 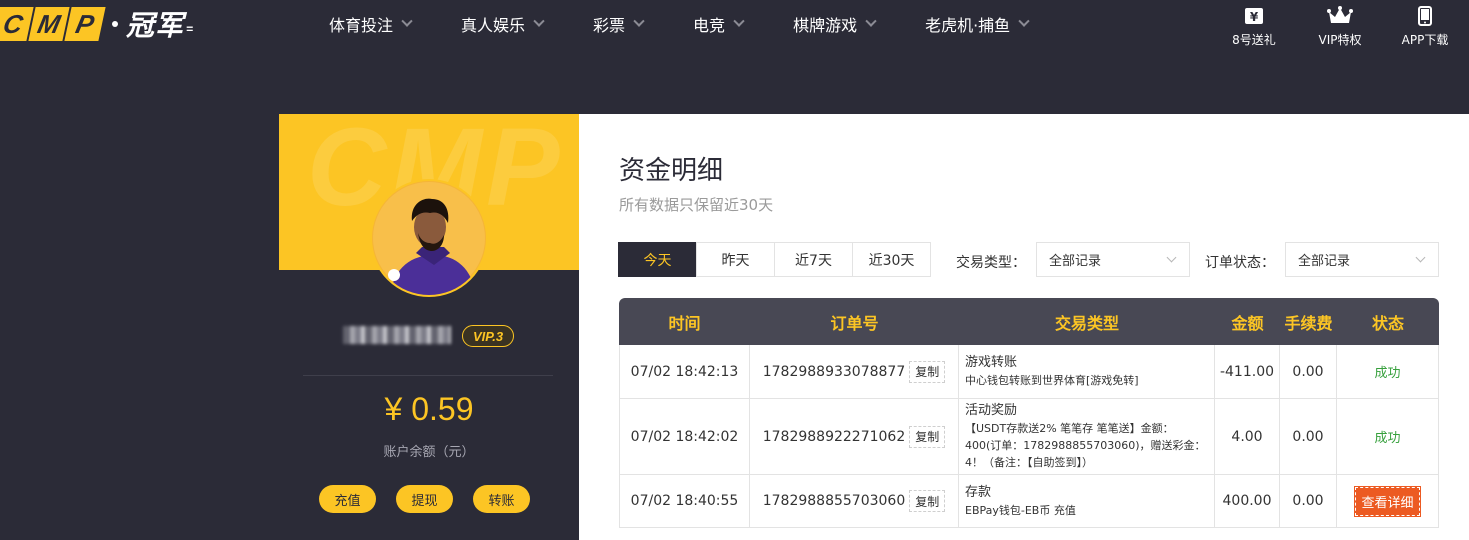 I want to click on nav-item-label: 电竞, so click(x=709, y=25).